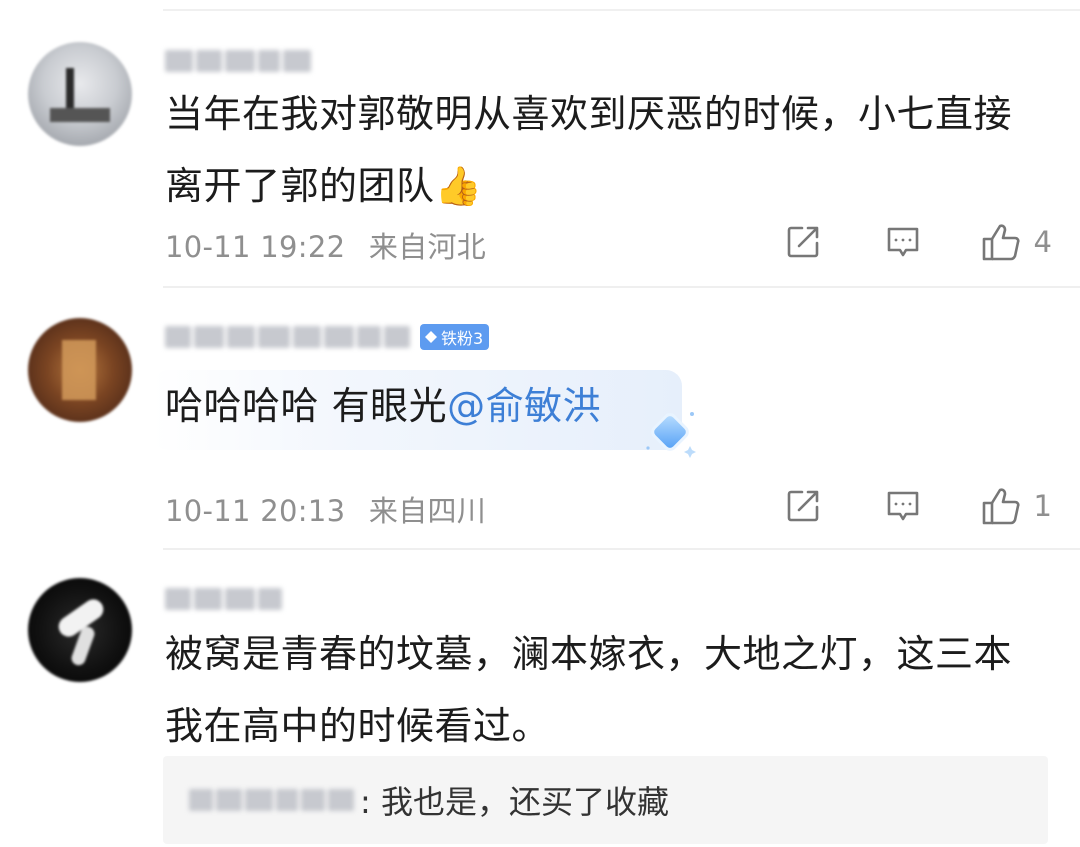  I want to click on location: 来自河北, so click(427, 247).